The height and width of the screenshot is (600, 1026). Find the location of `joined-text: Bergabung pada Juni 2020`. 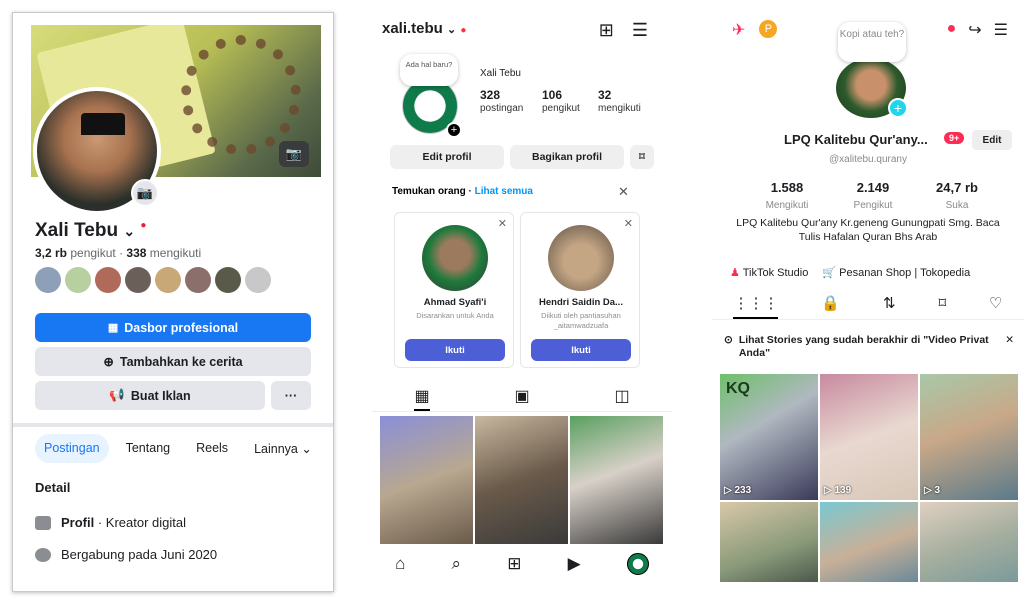

joined-text: Bergabung pada Juni 2020 is located at coordinates (139, 554).